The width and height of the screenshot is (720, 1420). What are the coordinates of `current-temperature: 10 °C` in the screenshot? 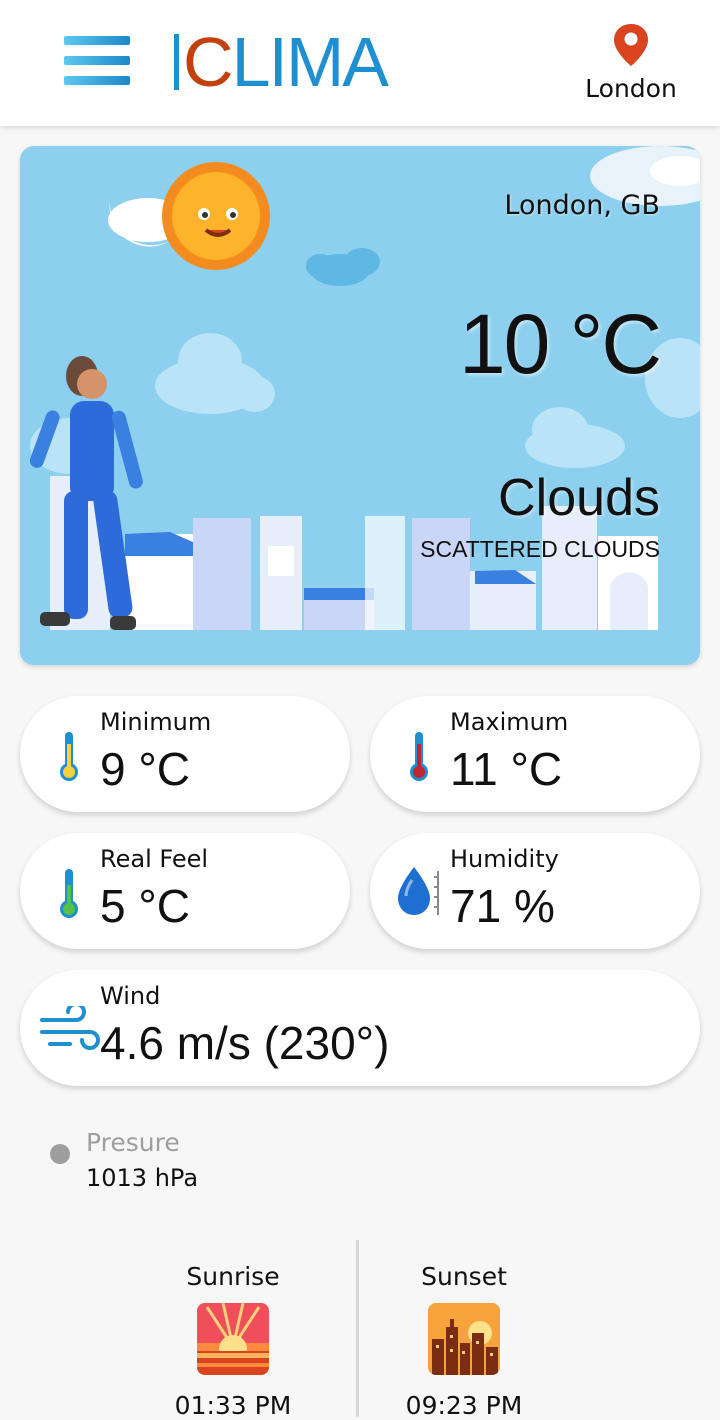 It's located at (560, 344).